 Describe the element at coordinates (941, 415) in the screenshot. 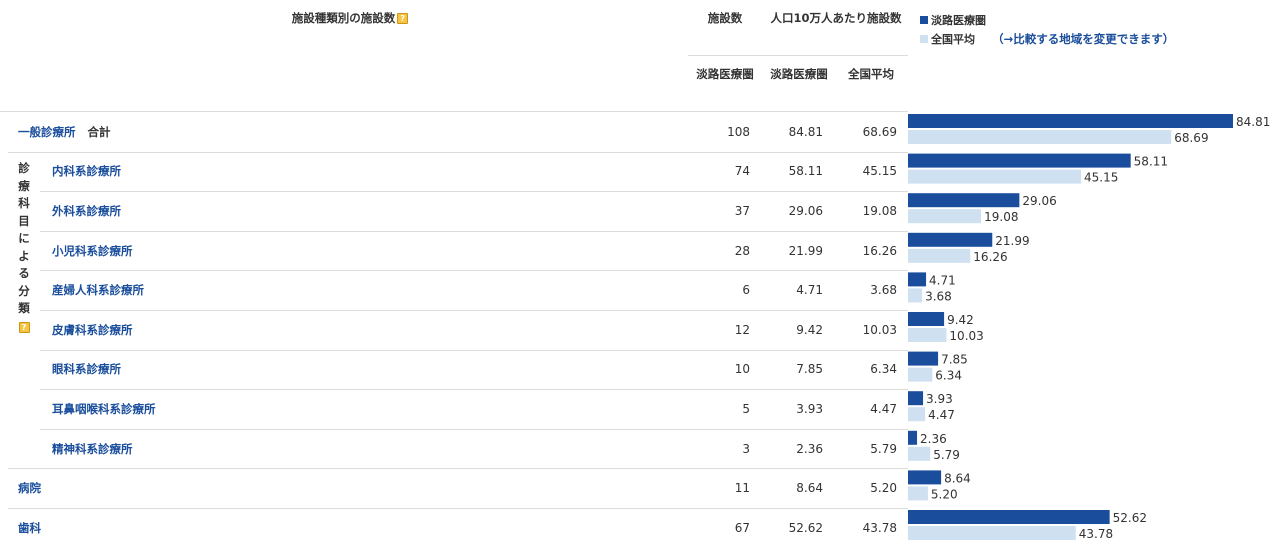

I see `bar-label-national: 4.47` at that location.